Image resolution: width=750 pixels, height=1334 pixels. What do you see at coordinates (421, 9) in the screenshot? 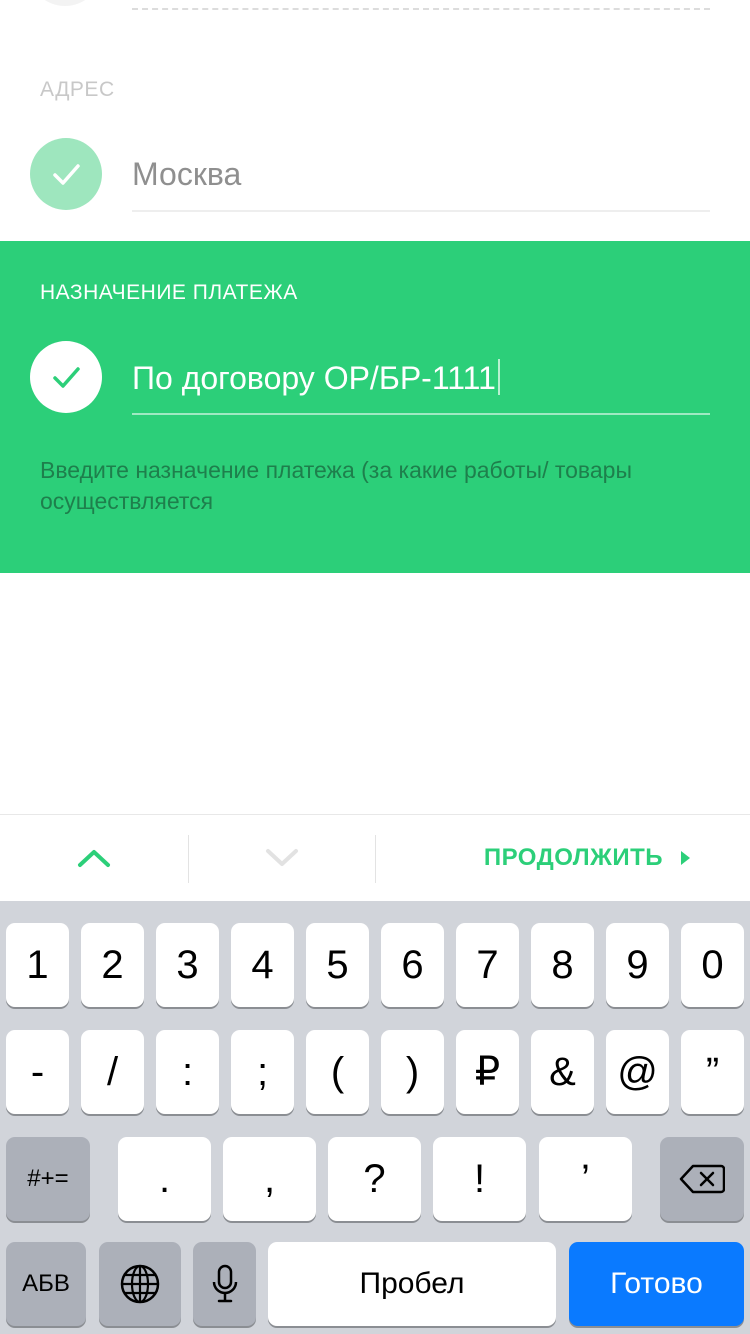
I see `dashed-divider` at bounding box center [421, 9].